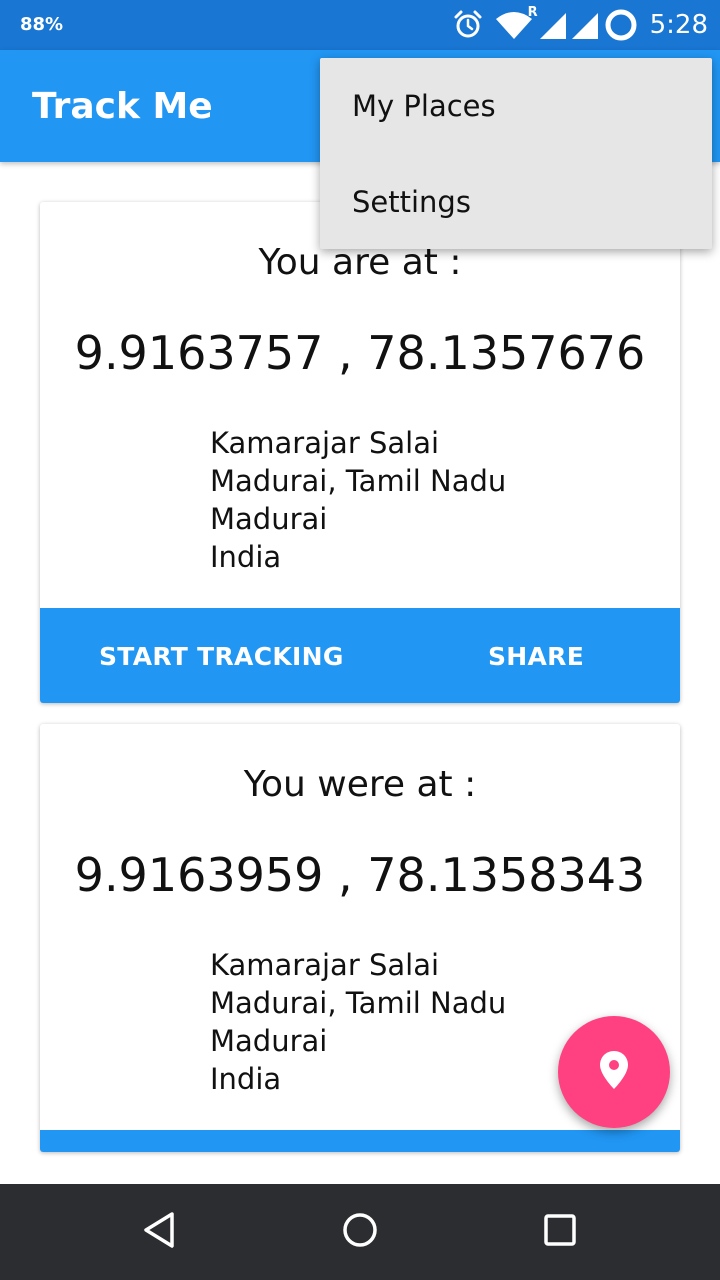  I want to click on overflow-menu: My Places Settings, so click(516, 153).